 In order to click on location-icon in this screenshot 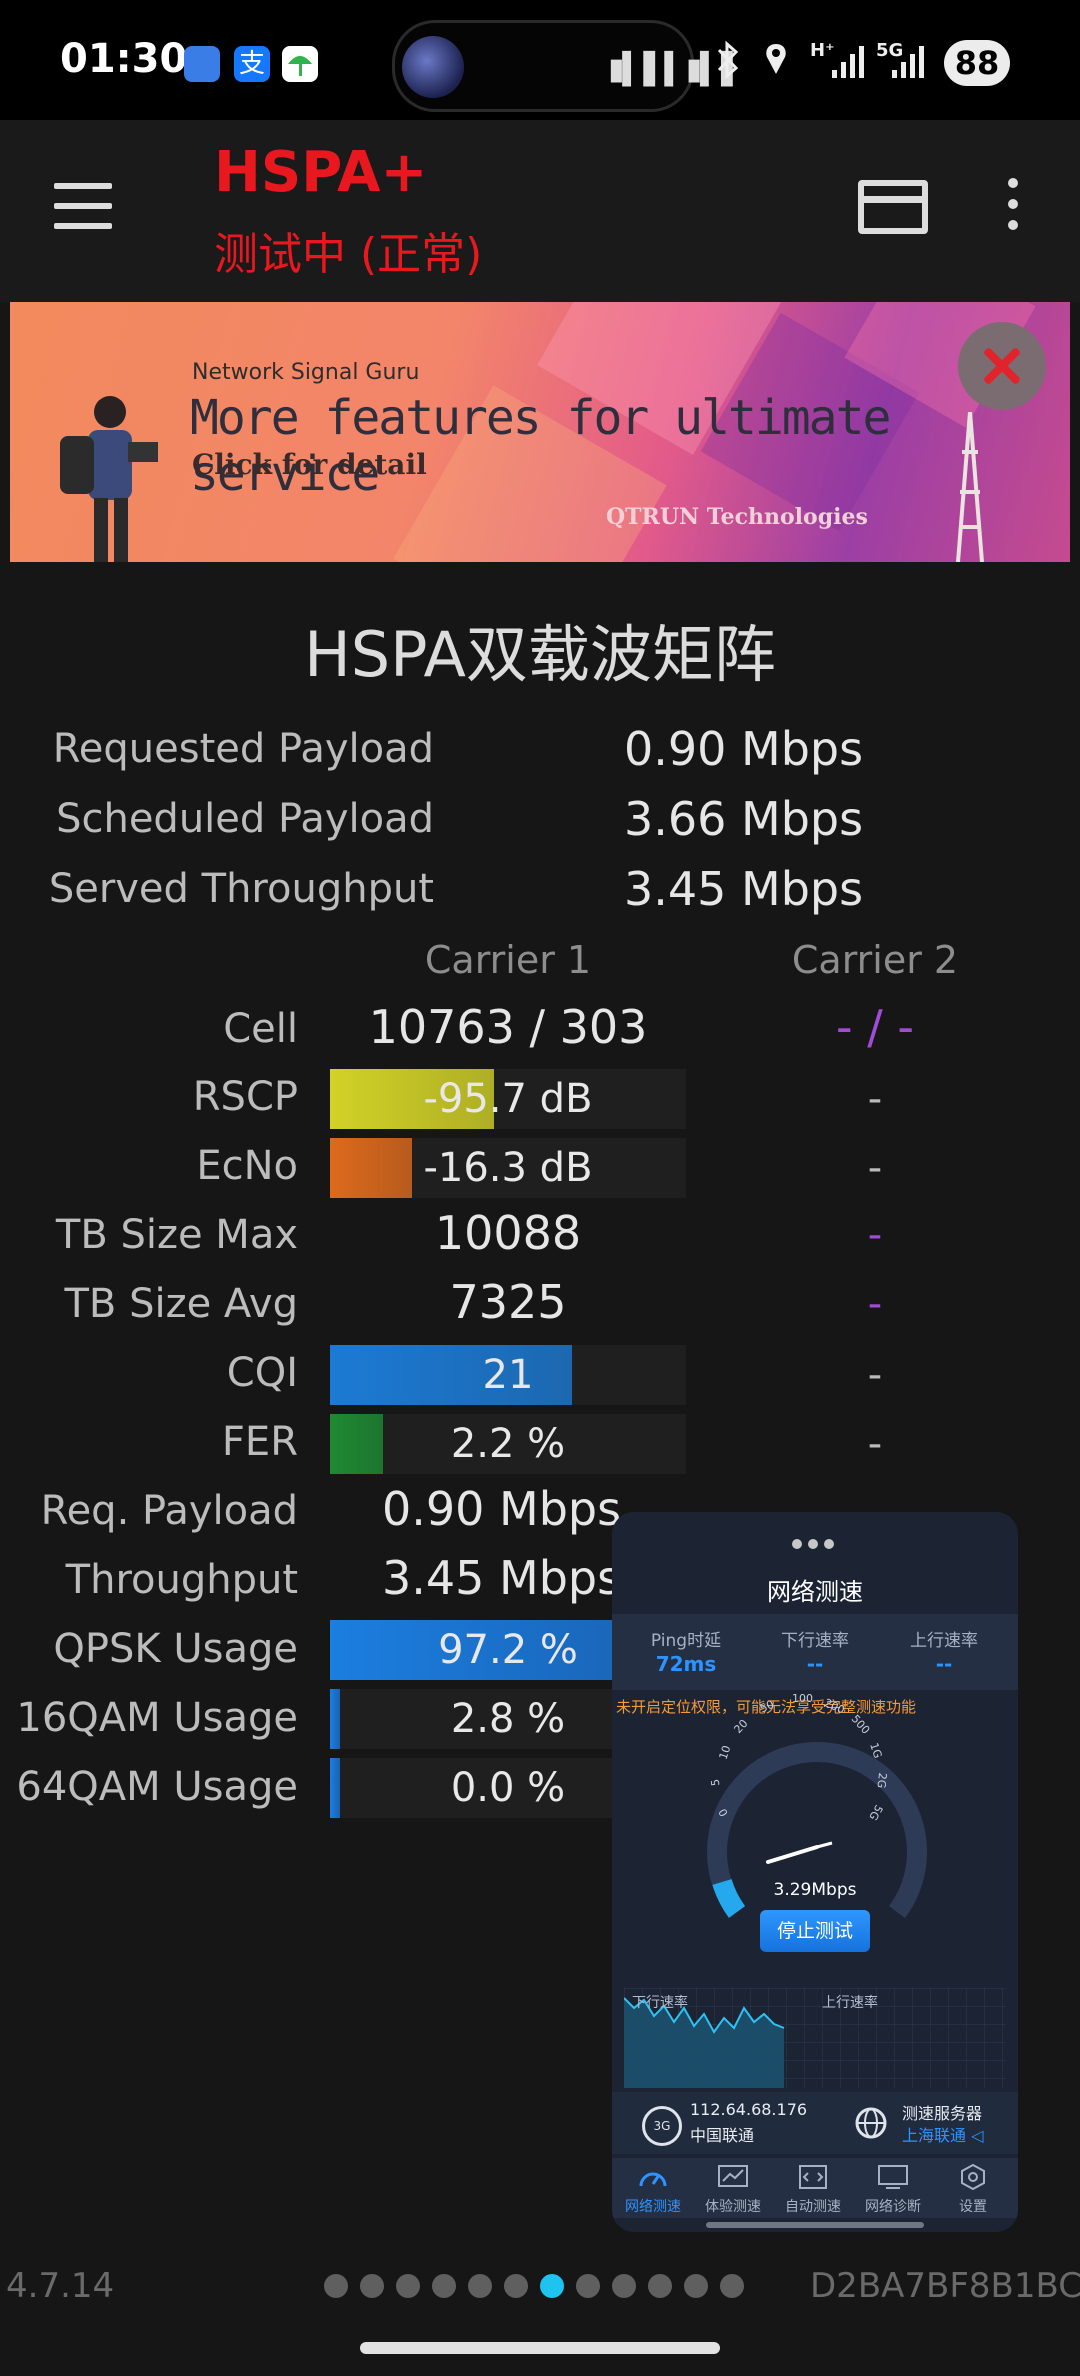, I will do `click(776, 64)`.